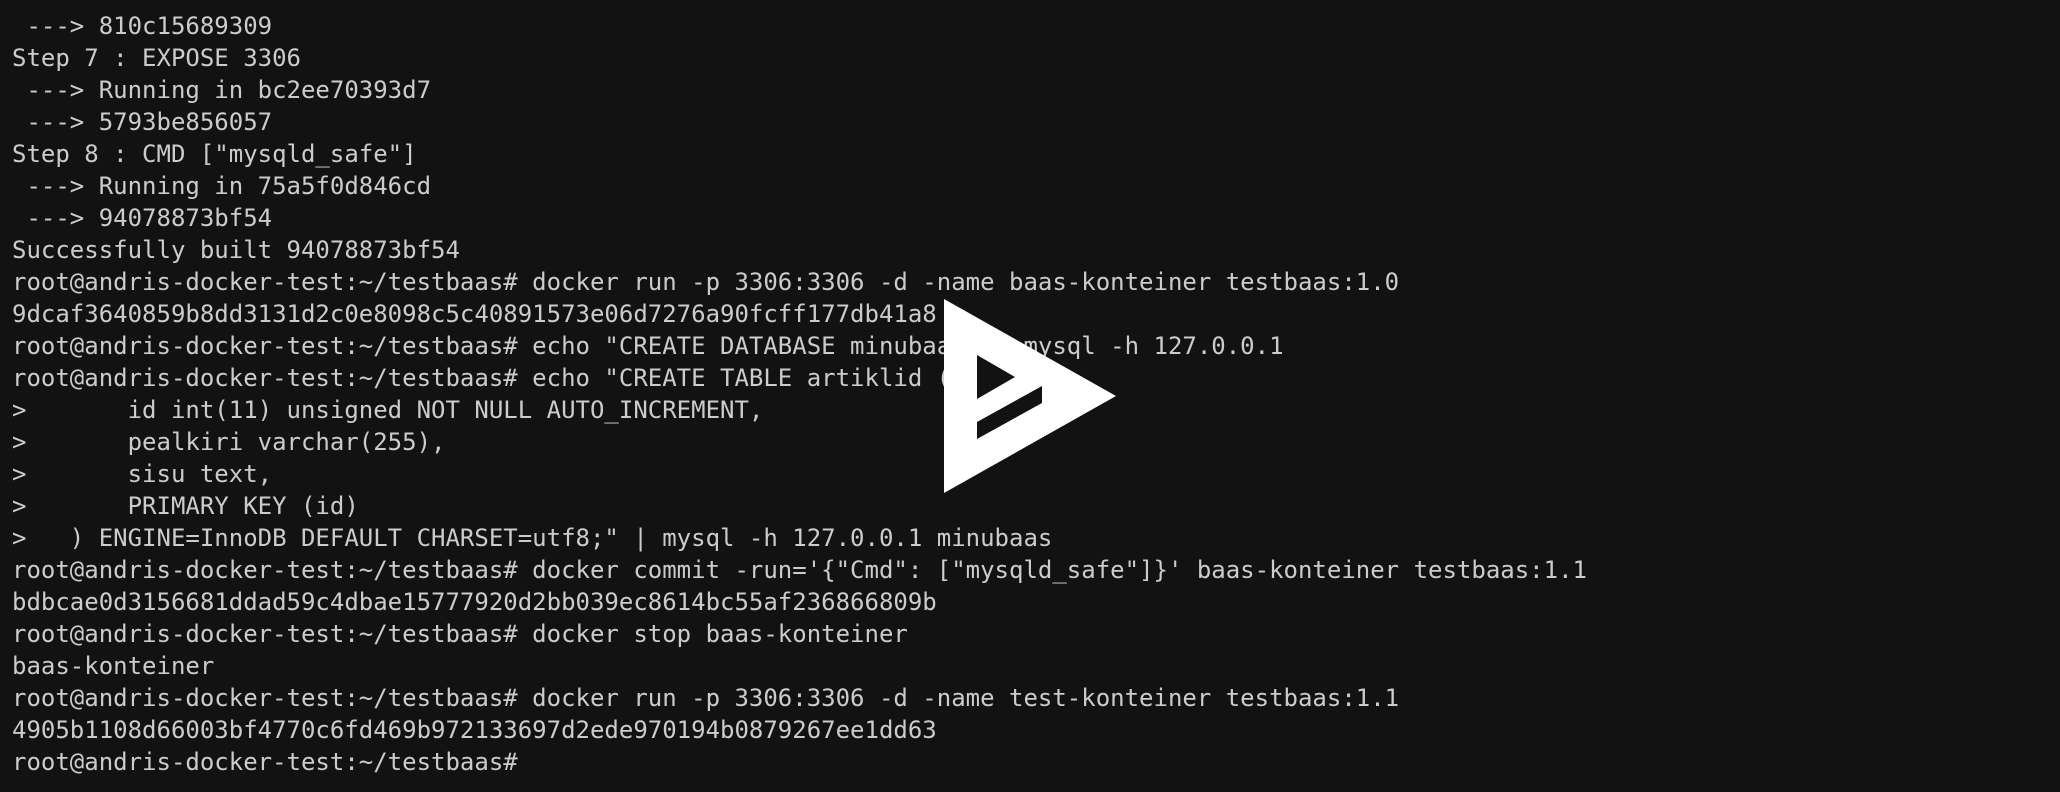 This screenshot has width=2060, height=792. What do you see at coordinates (265, 762) in the screenshot?
I see `terminal-line: root@andris-docker-test:~/testbaas#` at bounding box center [265, 762].